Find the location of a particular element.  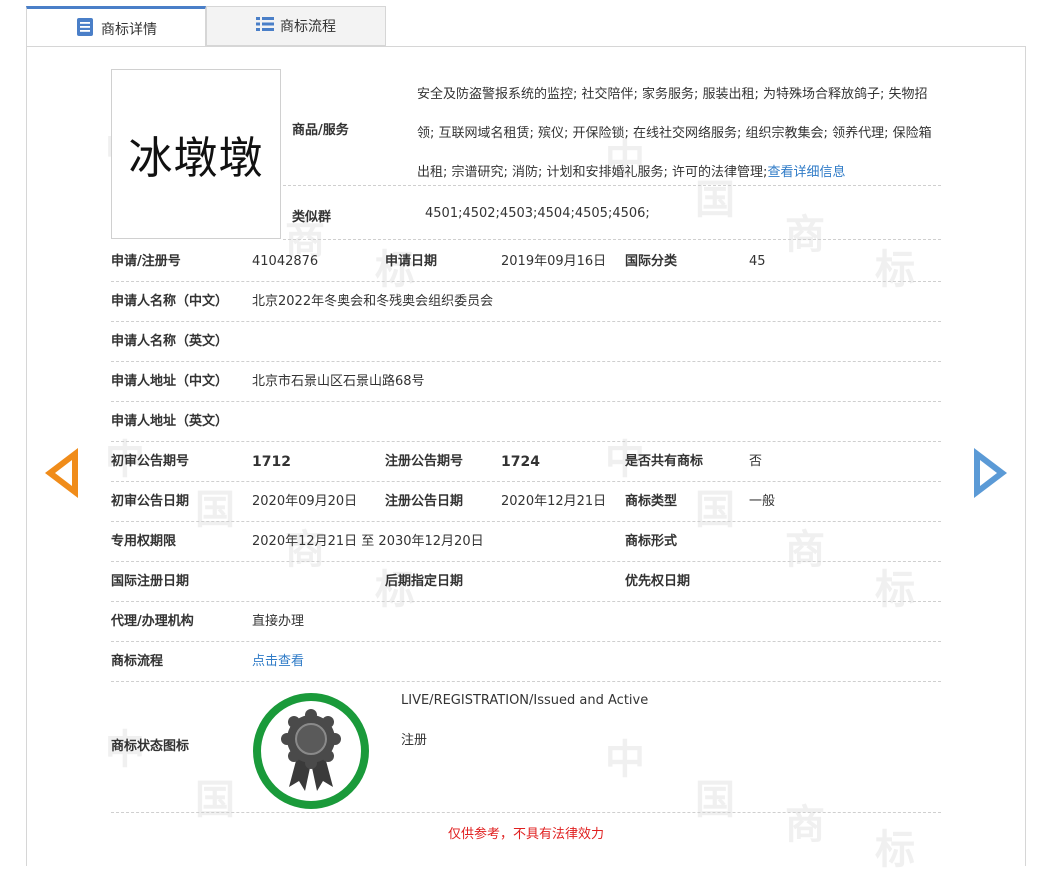

reg-pub-date-value: 2020年12月21日 is located at coordinates (554, 501).